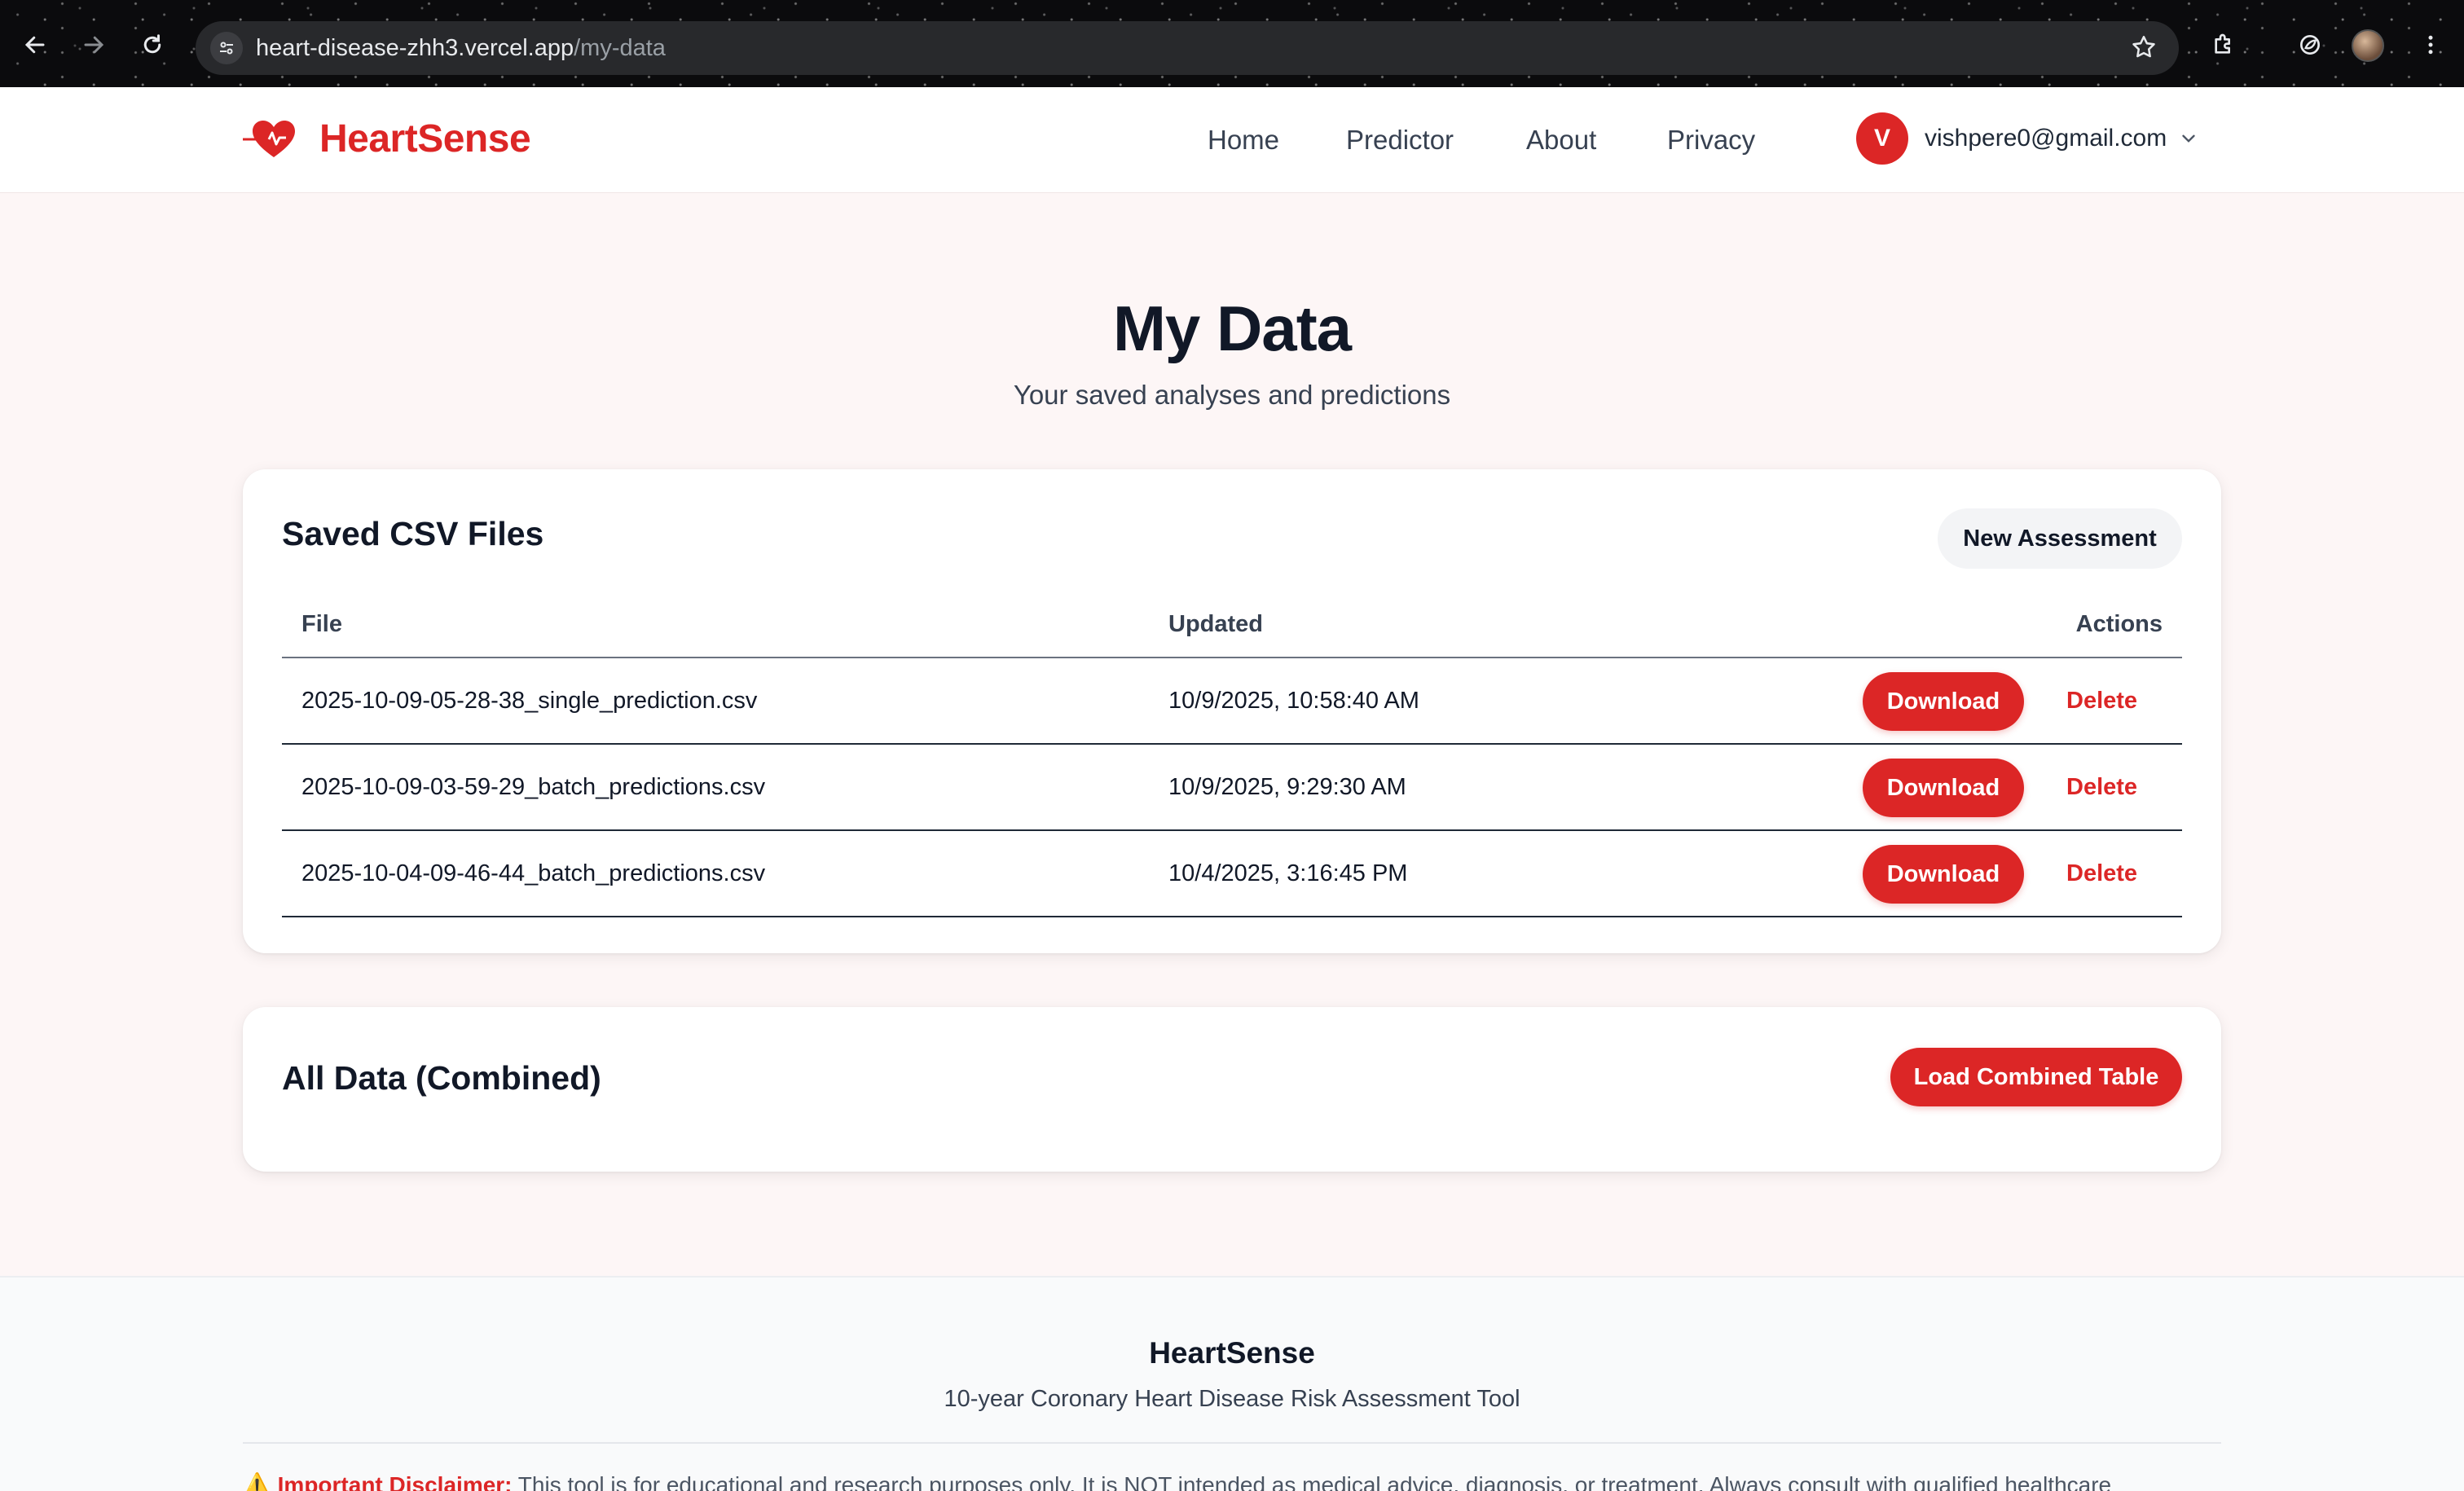 The width and height of the screenshot is (2464, 1491). Describe the element at coordinates (1243, 140) in the screenshot. I see `nav-home: Home` at that location.